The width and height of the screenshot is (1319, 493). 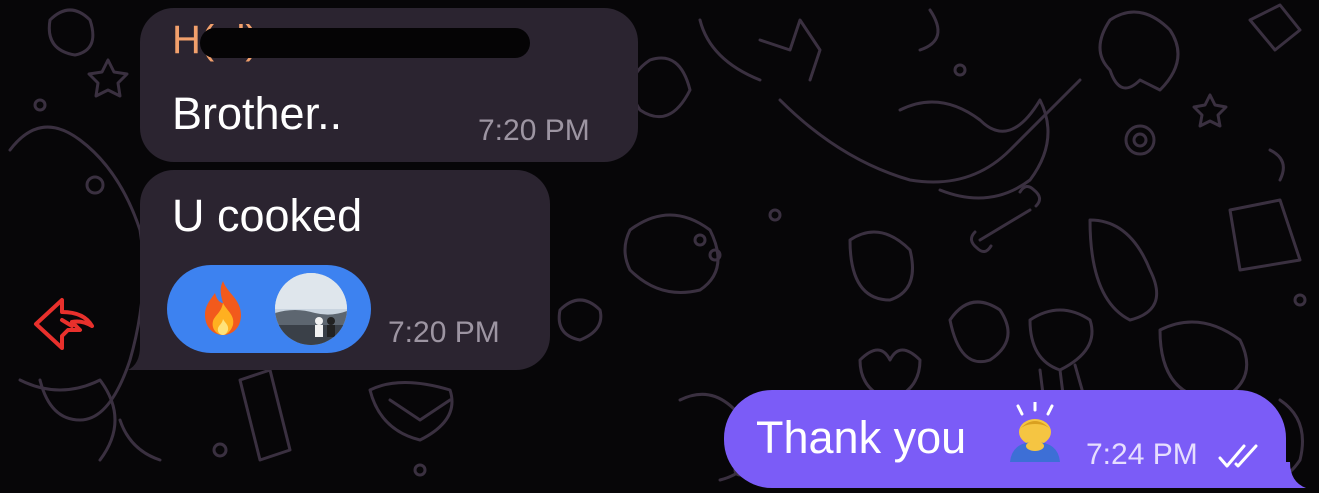 I want to click on reactor-avatar, so click(x=311, y=309).